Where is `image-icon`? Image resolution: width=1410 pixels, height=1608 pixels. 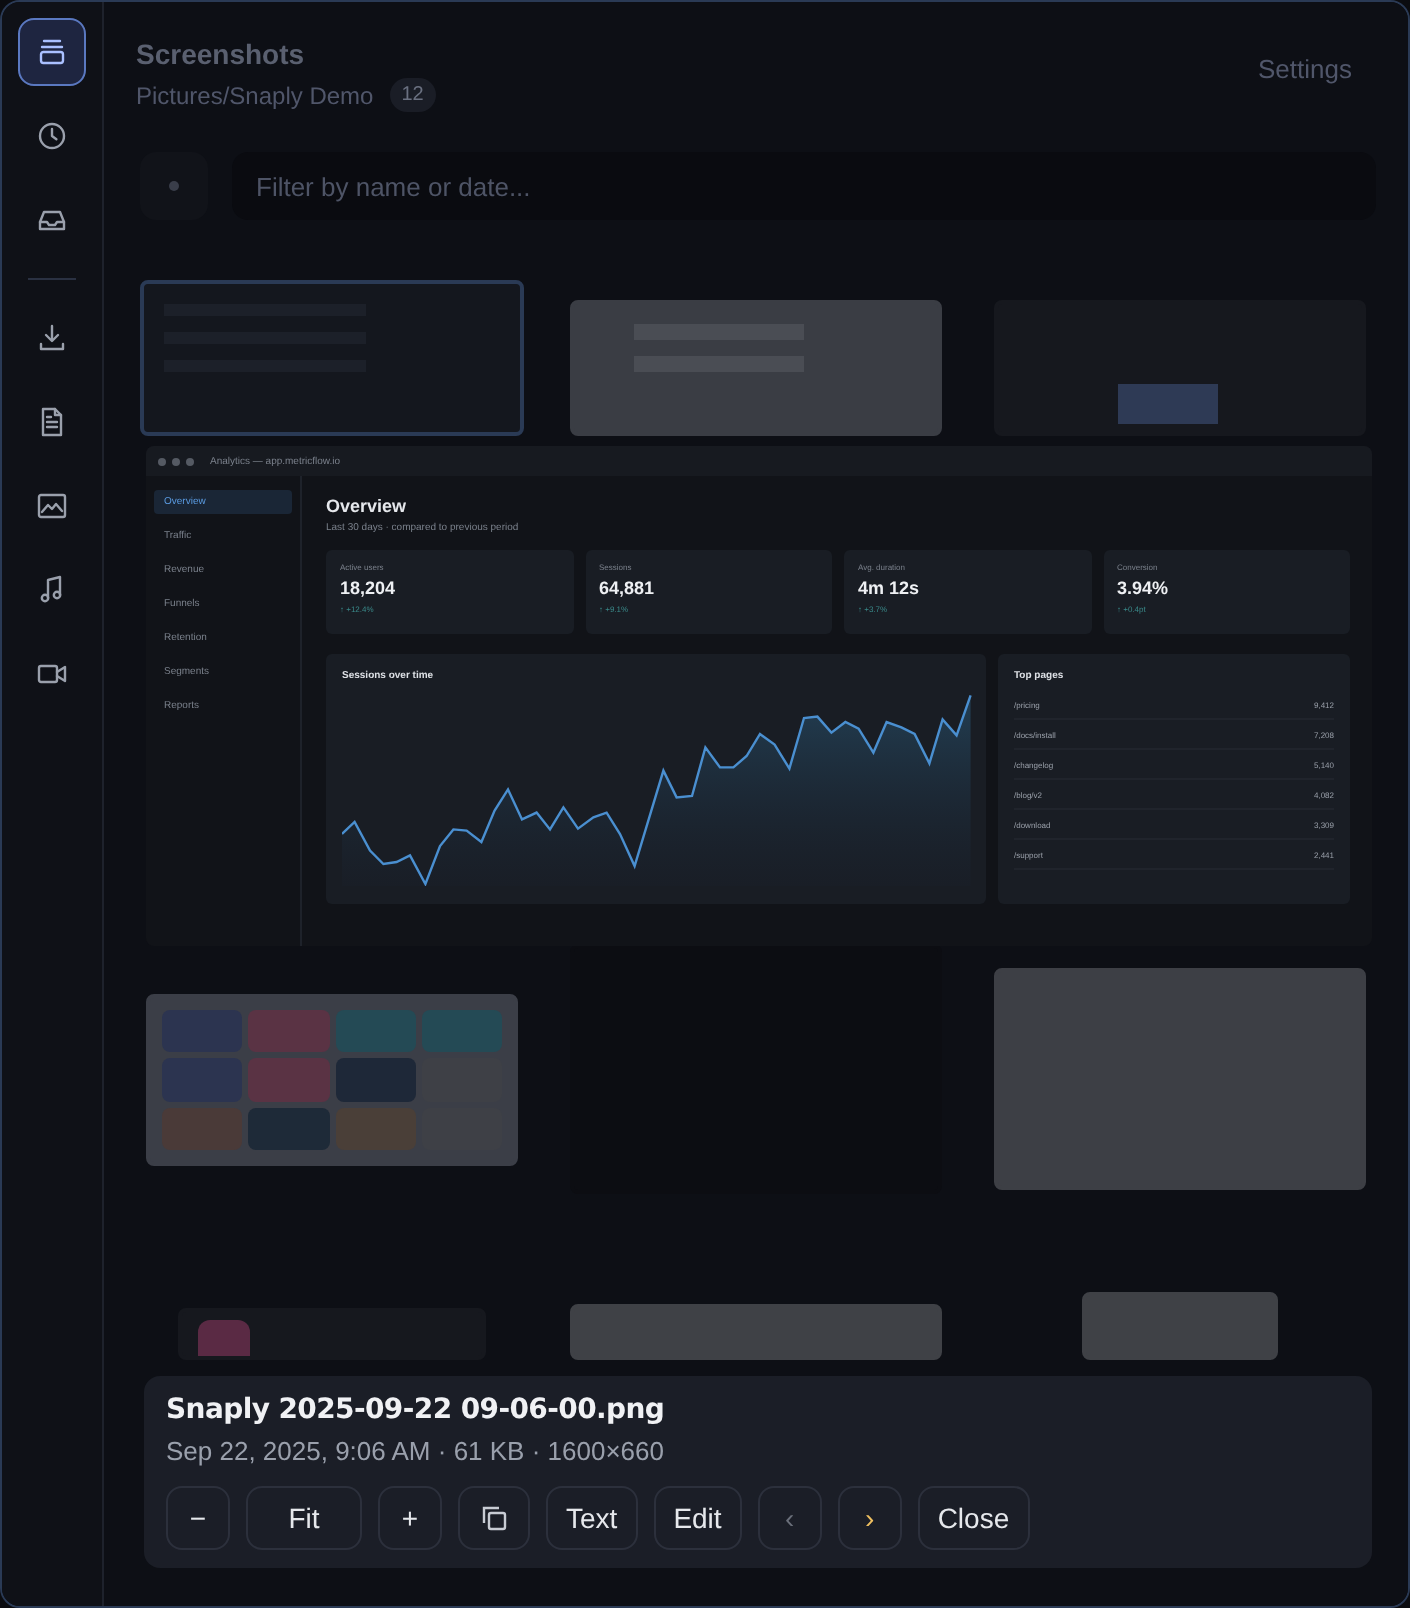
image-icon is located at coordinates (52, 506).